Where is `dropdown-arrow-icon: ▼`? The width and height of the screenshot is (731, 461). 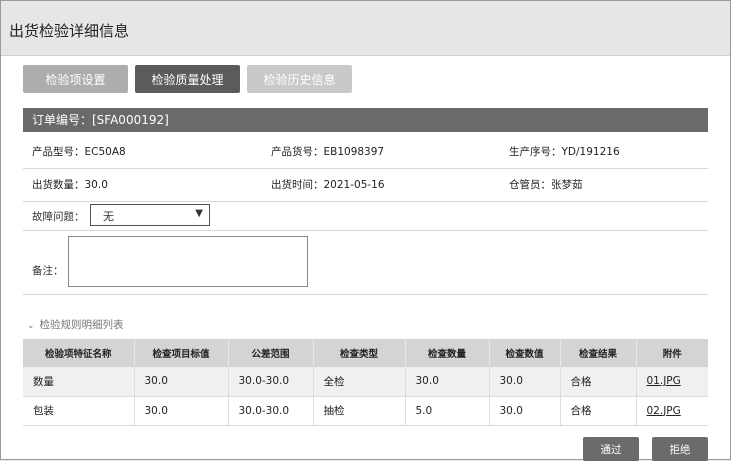 dropdown-arrow-icon: ▼ is located at coordinates (199, 213).